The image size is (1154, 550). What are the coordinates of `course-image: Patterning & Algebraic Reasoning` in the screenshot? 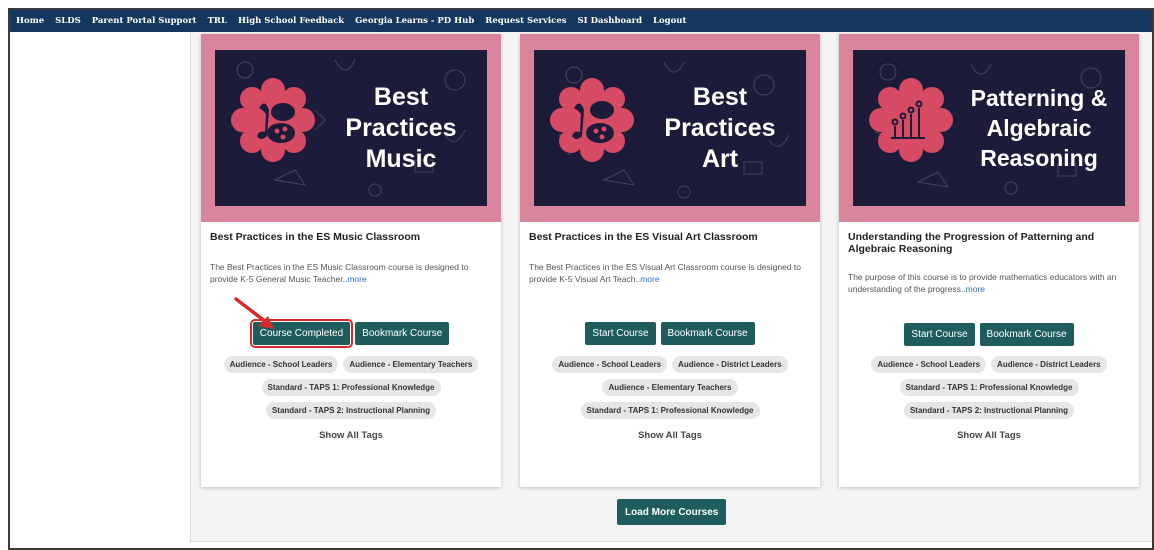 It's located at (989, 128).